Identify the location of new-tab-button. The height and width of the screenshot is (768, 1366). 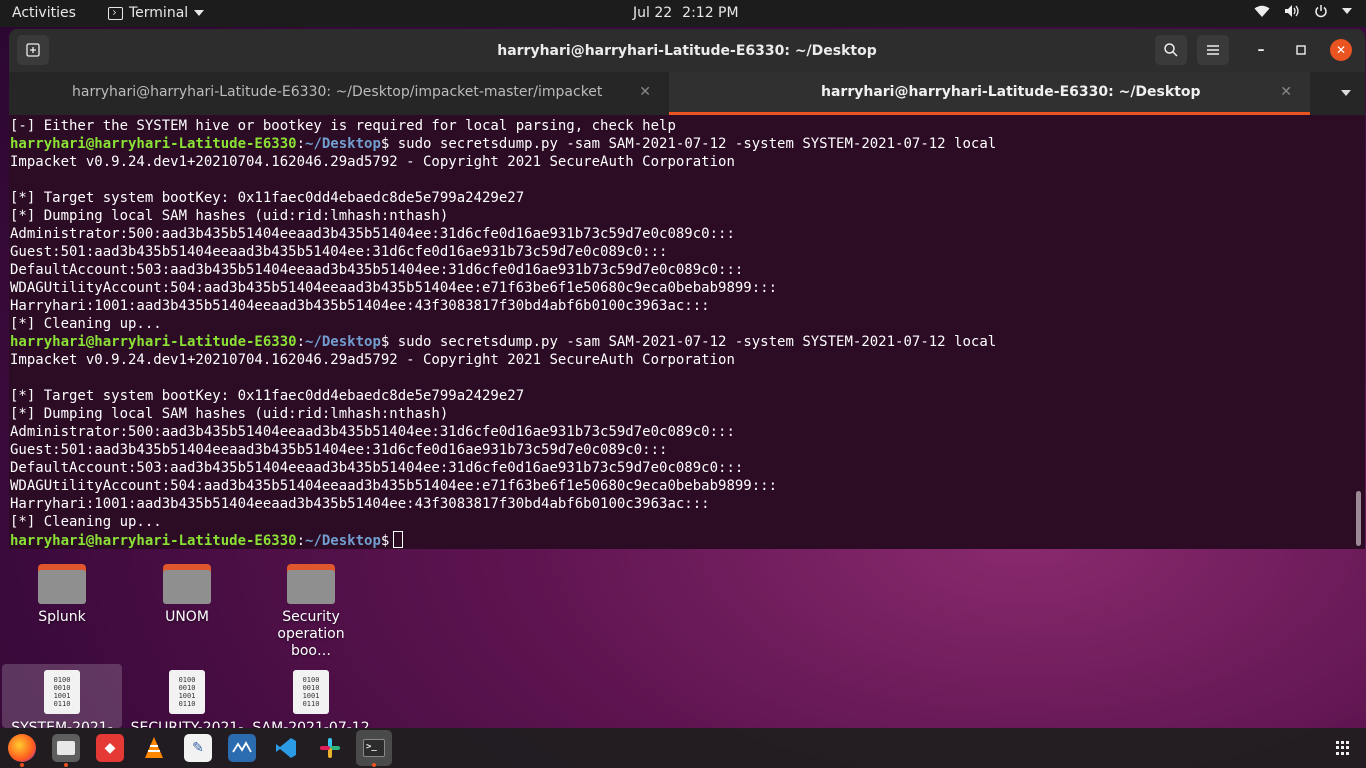
(33, 50).